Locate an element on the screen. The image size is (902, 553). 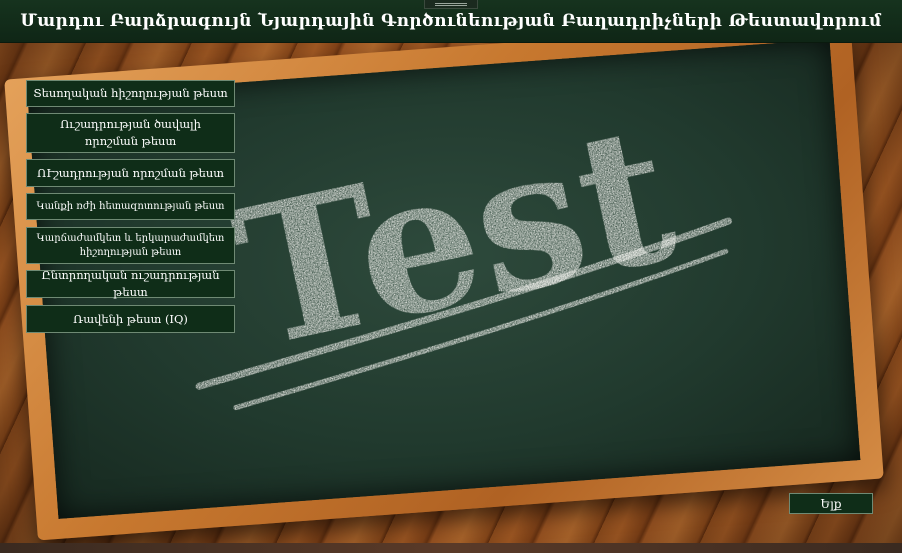
menu-item-label: Տեսողական հիշողության թեստ is located at coordinates (130, 93).